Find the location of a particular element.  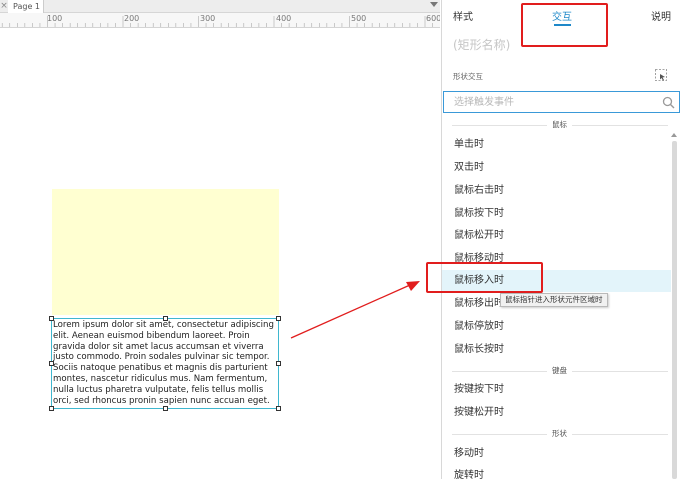

event-item: 鼠标松开时 is located at coordinates (556, 236).